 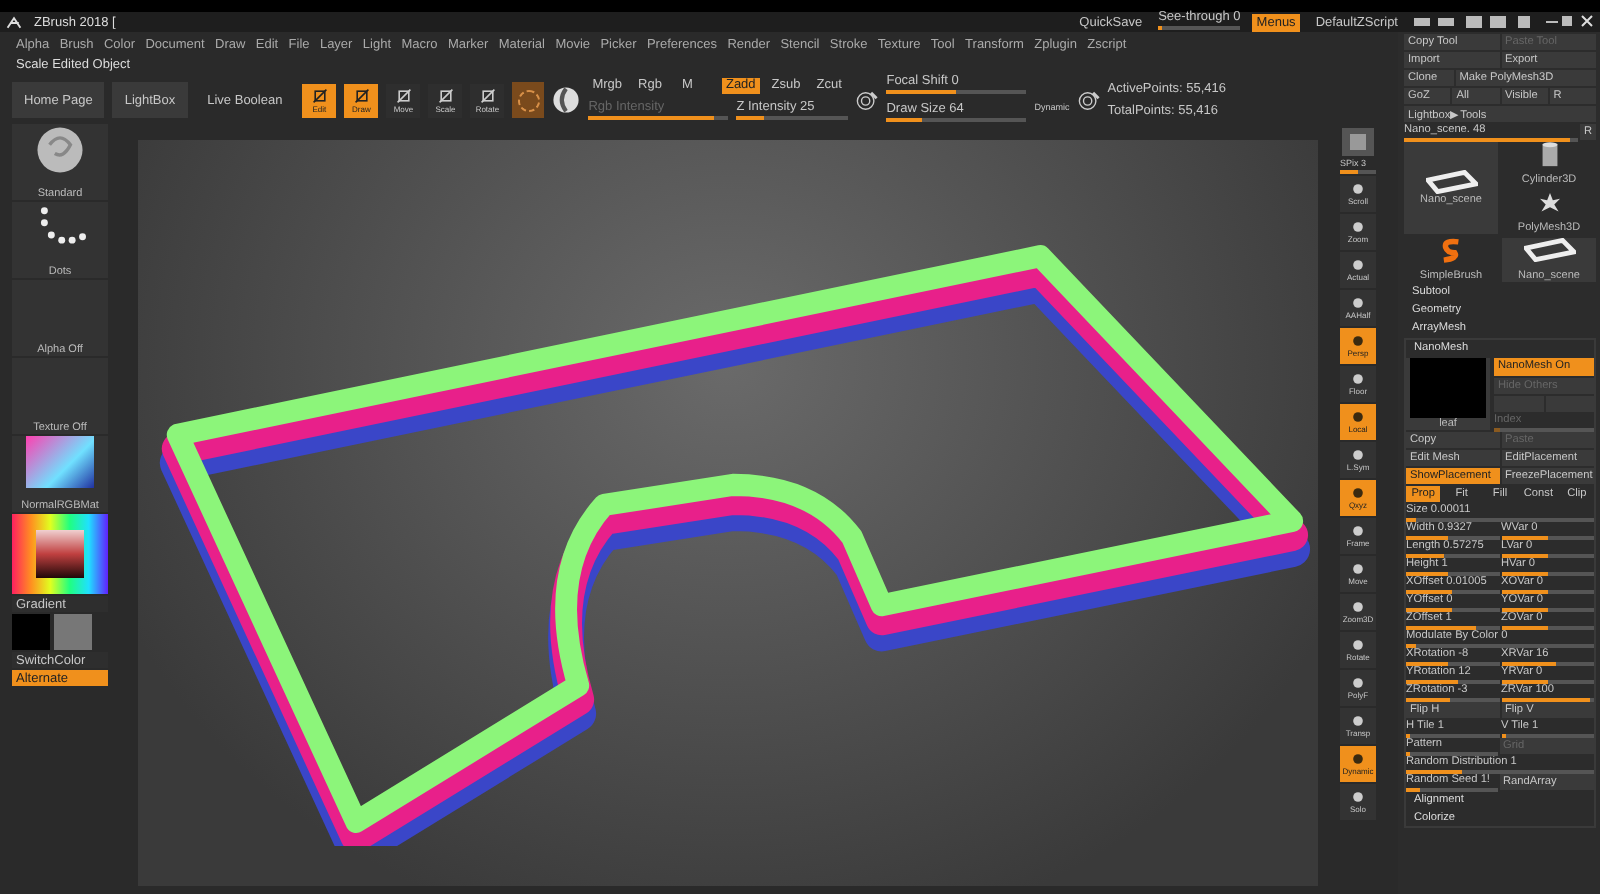 What do you see at coordinates (60, 554) in the screenshot?
I see `color-picker` at bounding box center [60, 554].